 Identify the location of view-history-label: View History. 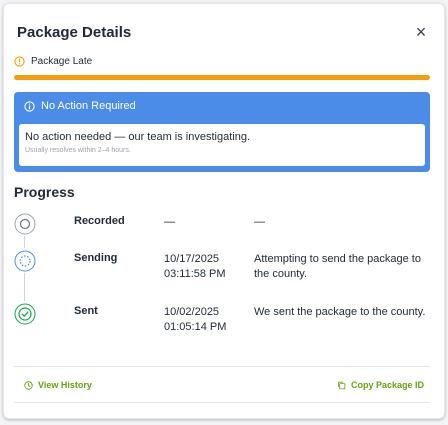
(65, 385).